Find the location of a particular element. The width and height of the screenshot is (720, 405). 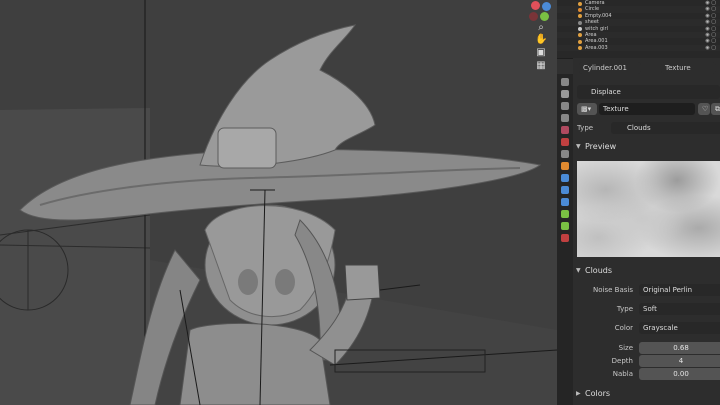

duplicate-button: ⧉ is located at coordinates (715, 109).